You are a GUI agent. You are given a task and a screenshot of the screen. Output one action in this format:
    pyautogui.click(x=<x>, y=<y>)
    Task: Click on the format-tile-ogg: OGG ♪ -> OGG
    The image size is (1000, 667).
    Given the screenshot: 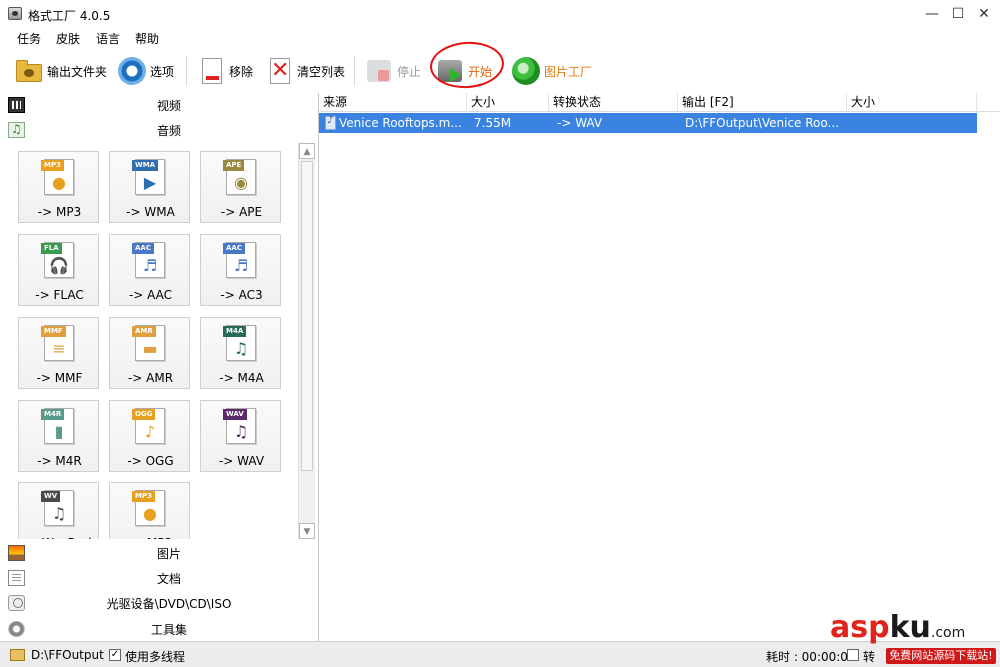 What is the action you would take?
    pyautogui.click(x=149, y=436)
    